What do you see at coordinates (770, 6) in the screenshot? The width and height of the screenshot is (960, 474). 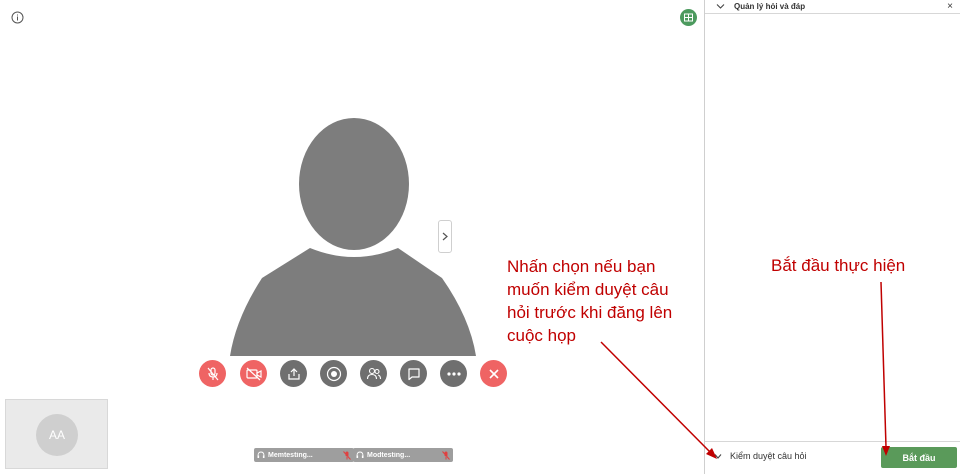 I see `panel-title: Quản lý hỏi và đáp` at bounding box center [770, 6].